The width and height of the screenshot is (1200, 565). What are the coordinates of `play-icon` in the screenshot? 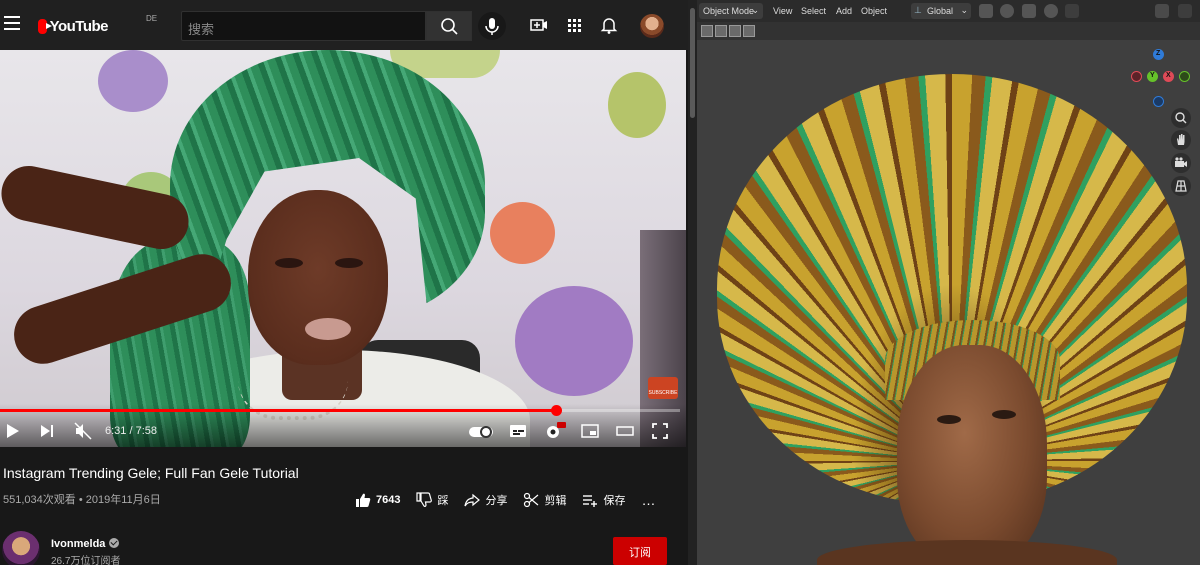 It's located at (13, 431).